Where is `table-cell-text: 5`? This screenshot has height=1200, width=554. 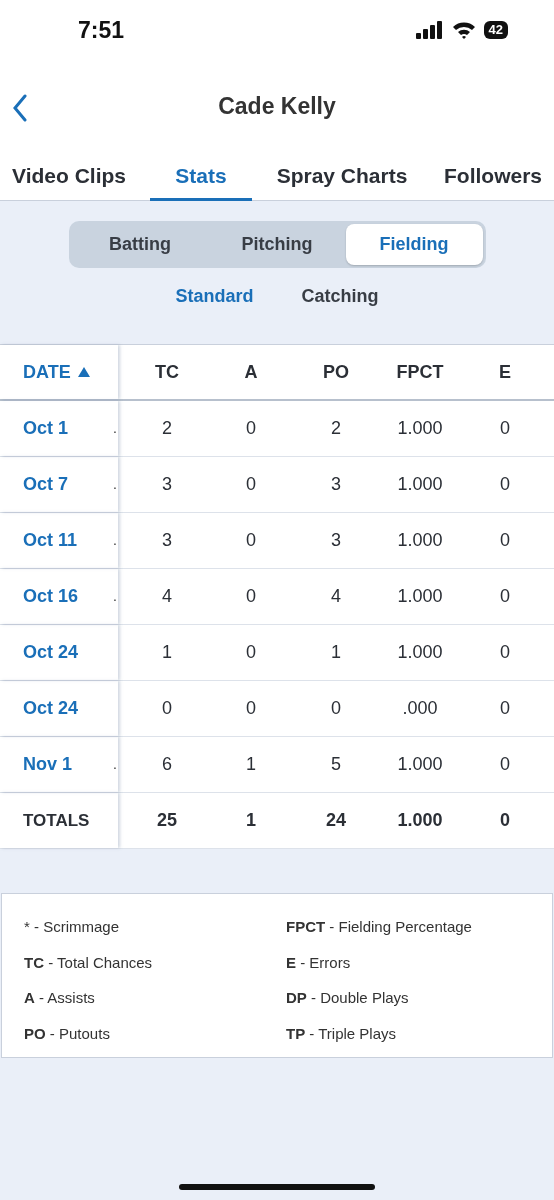 table-cell-text: 5 is located at coordinates (336, 764).